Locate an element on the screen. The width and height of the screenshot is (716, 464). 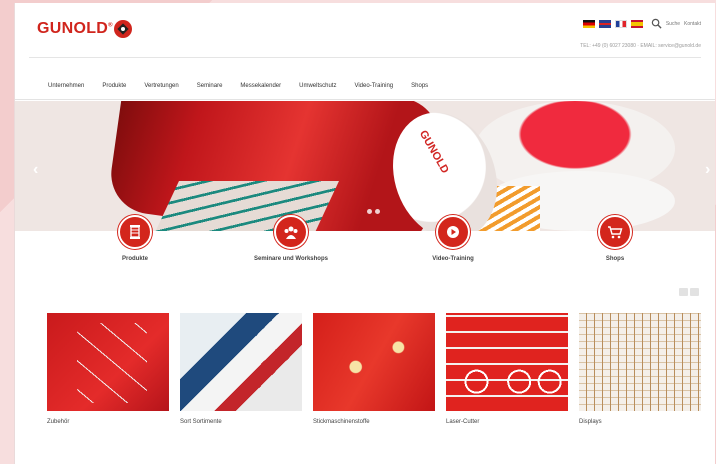
feature-seminare: Seminare und Workshops is located at coordinates (291, 238).